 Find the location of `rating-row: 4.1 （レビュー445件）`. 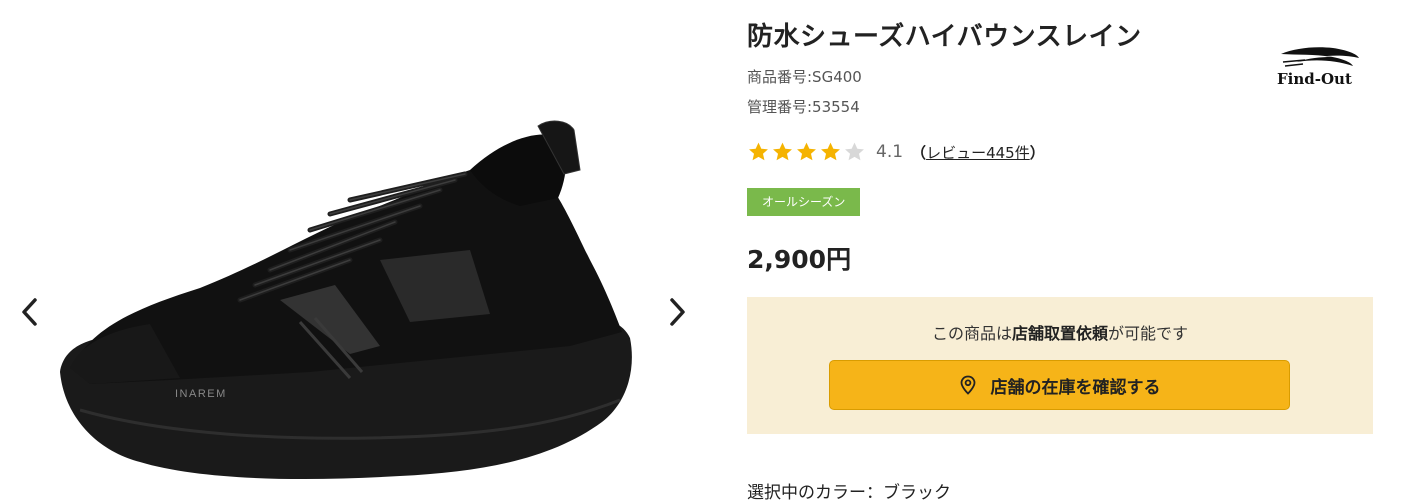

rating-row: 4.1 （レビュー445件） is located at coordinates (896, 152).